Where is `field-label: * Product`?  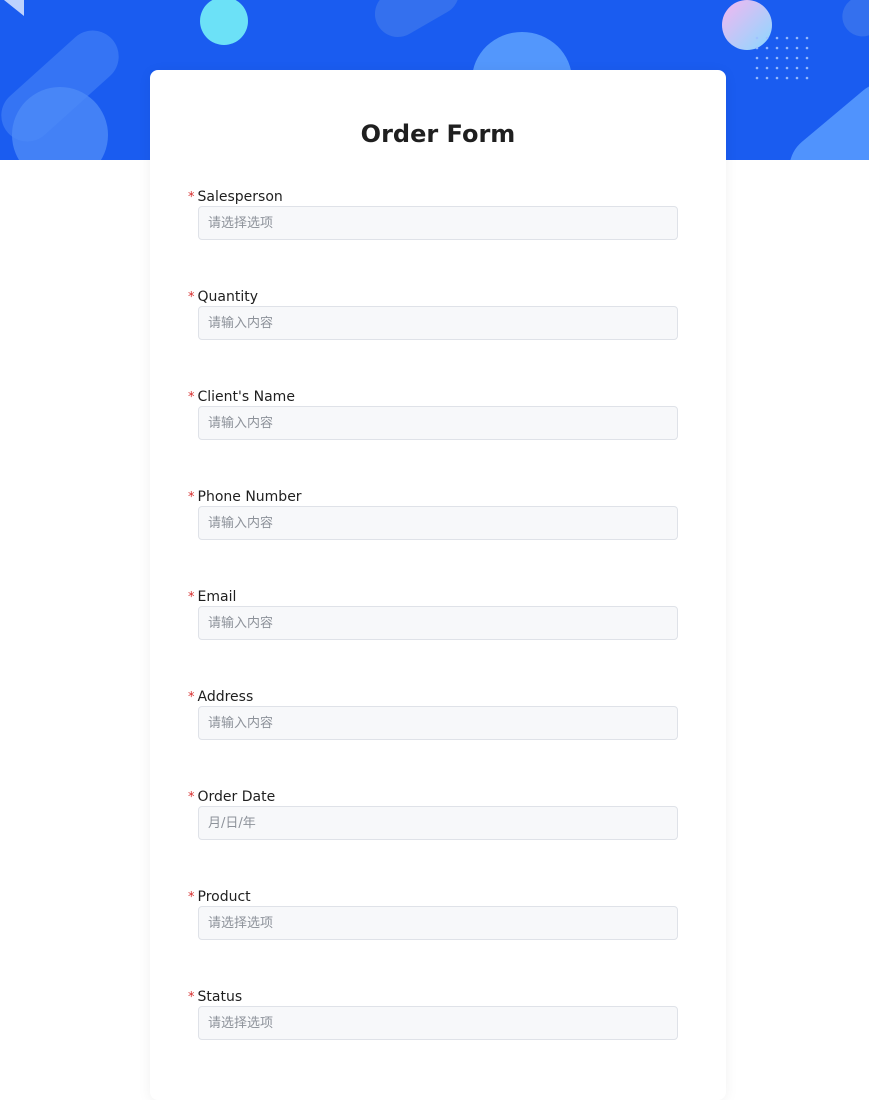
field-label: * Product is located at coordinates (219, 897).